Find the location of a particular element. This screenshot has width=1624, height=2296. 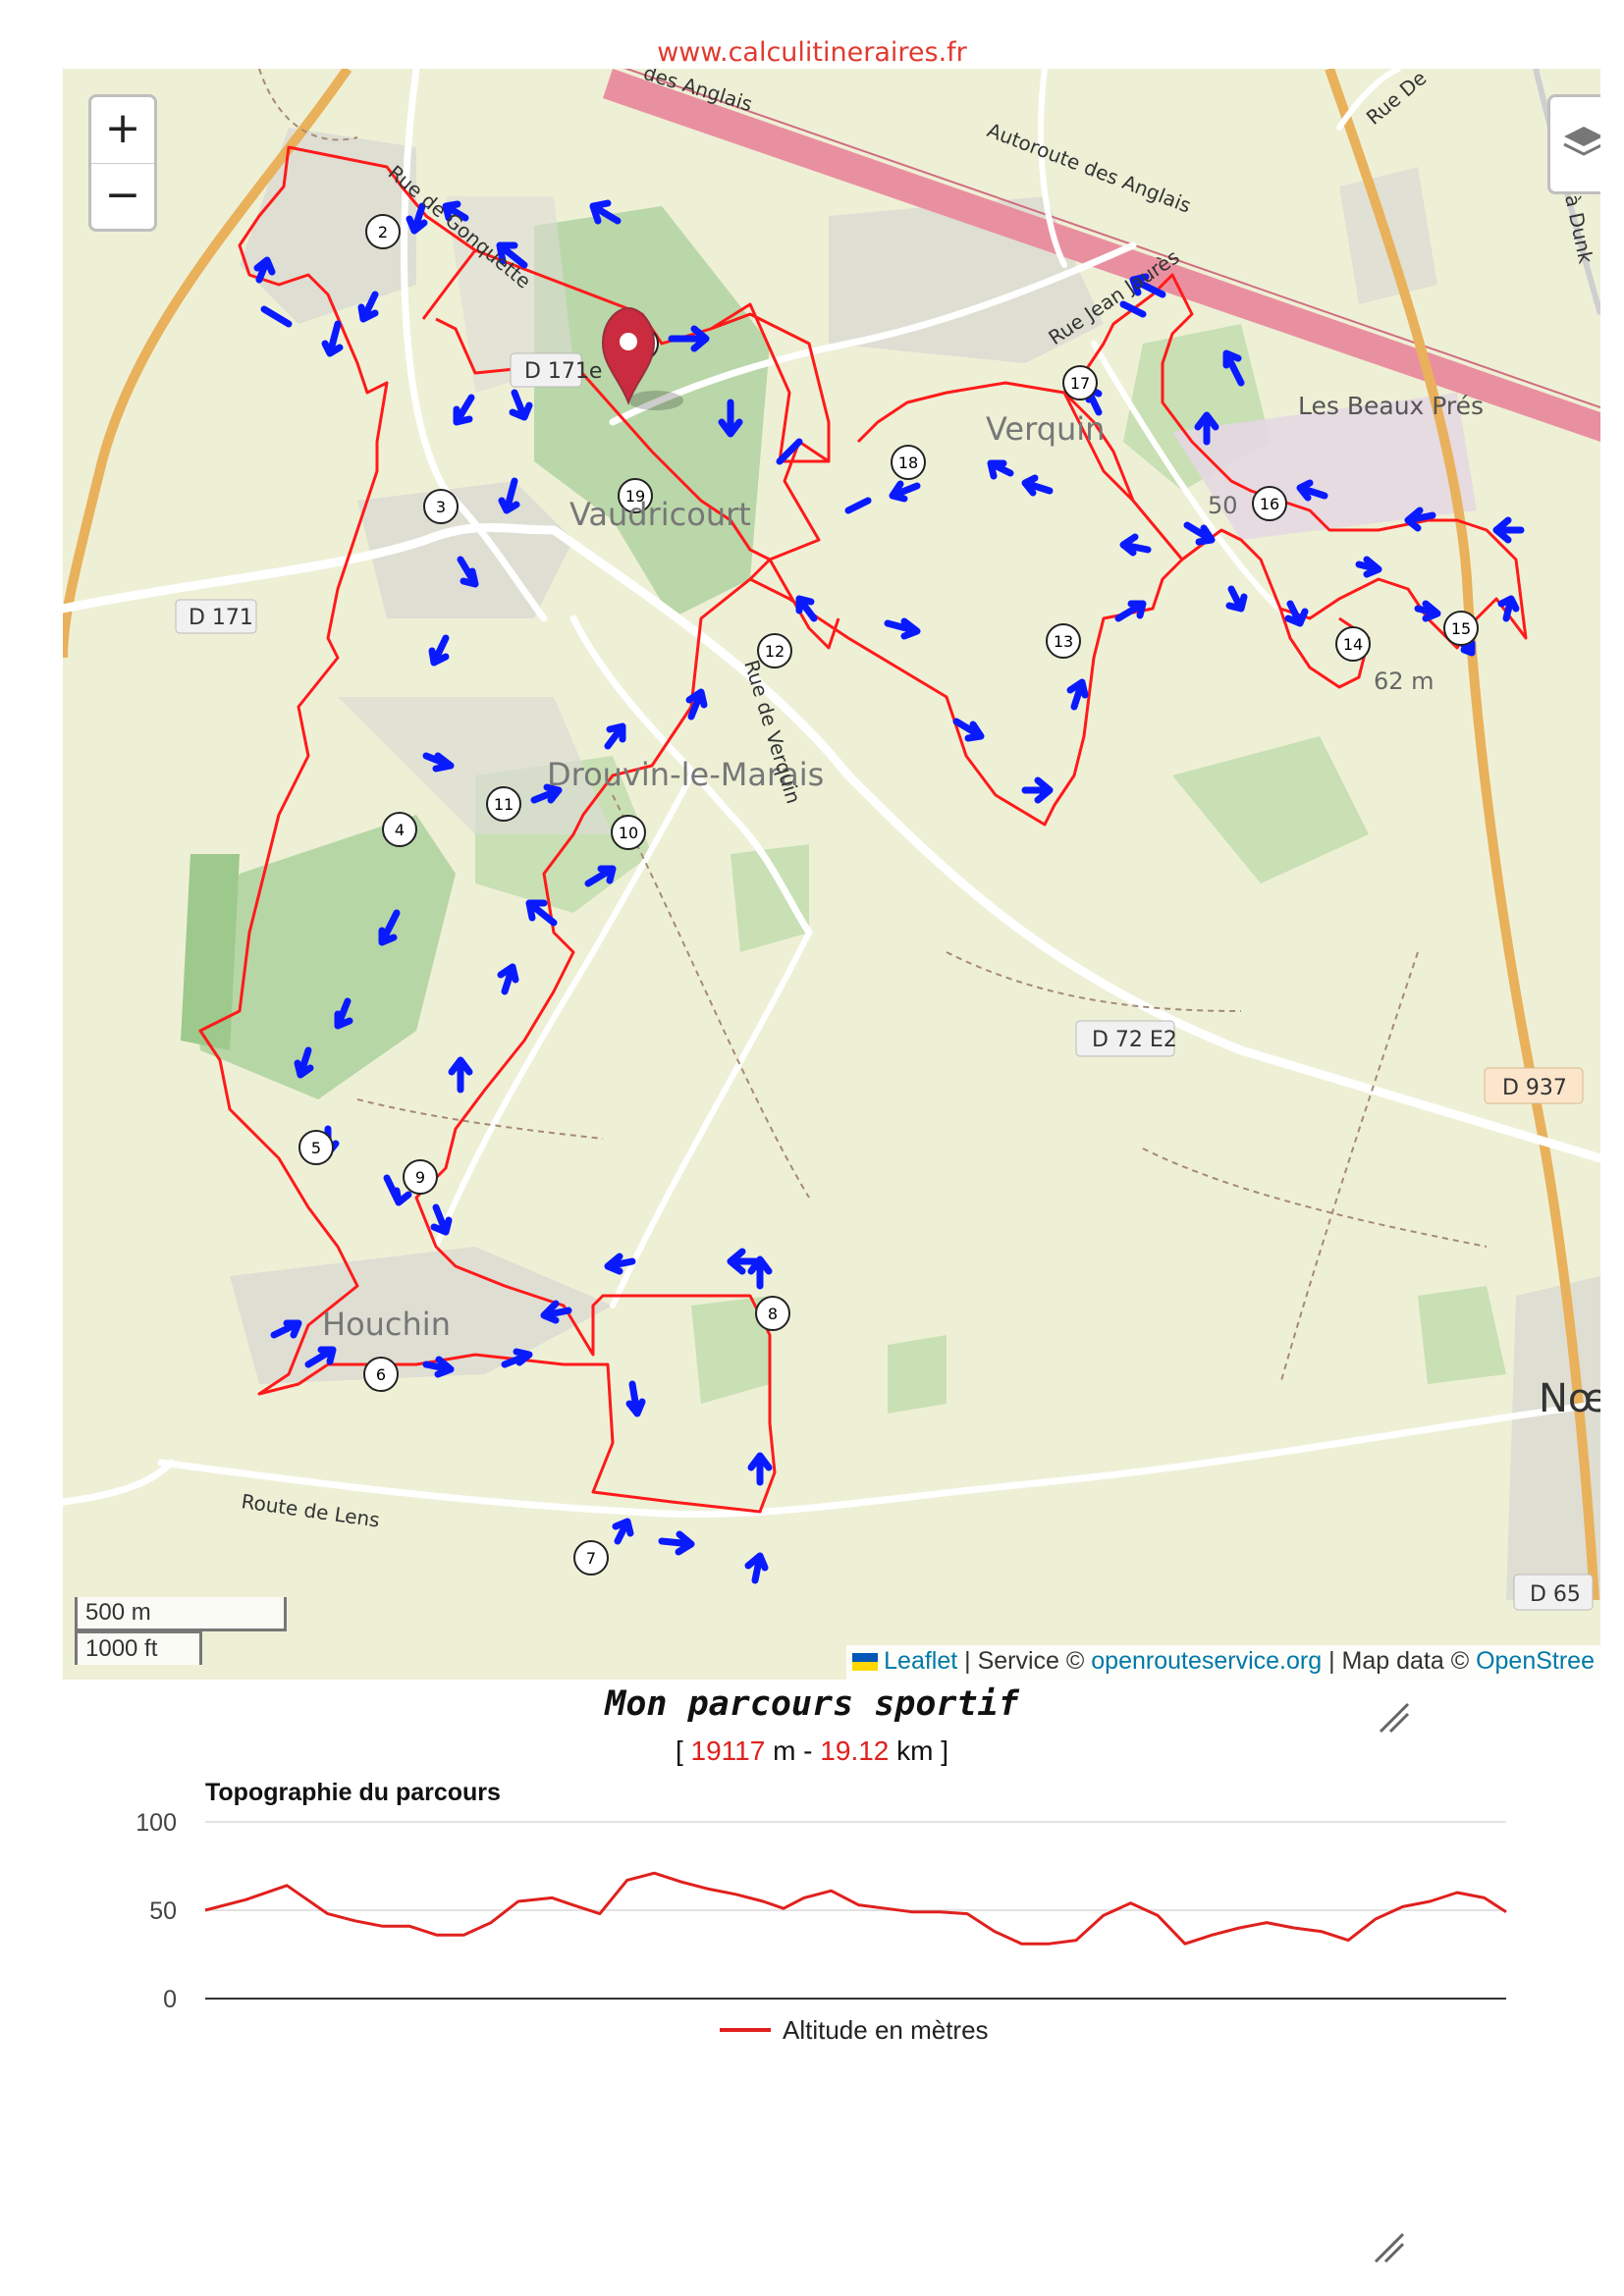

ukraine-flag-icon is located at coordinates (865, 1662).